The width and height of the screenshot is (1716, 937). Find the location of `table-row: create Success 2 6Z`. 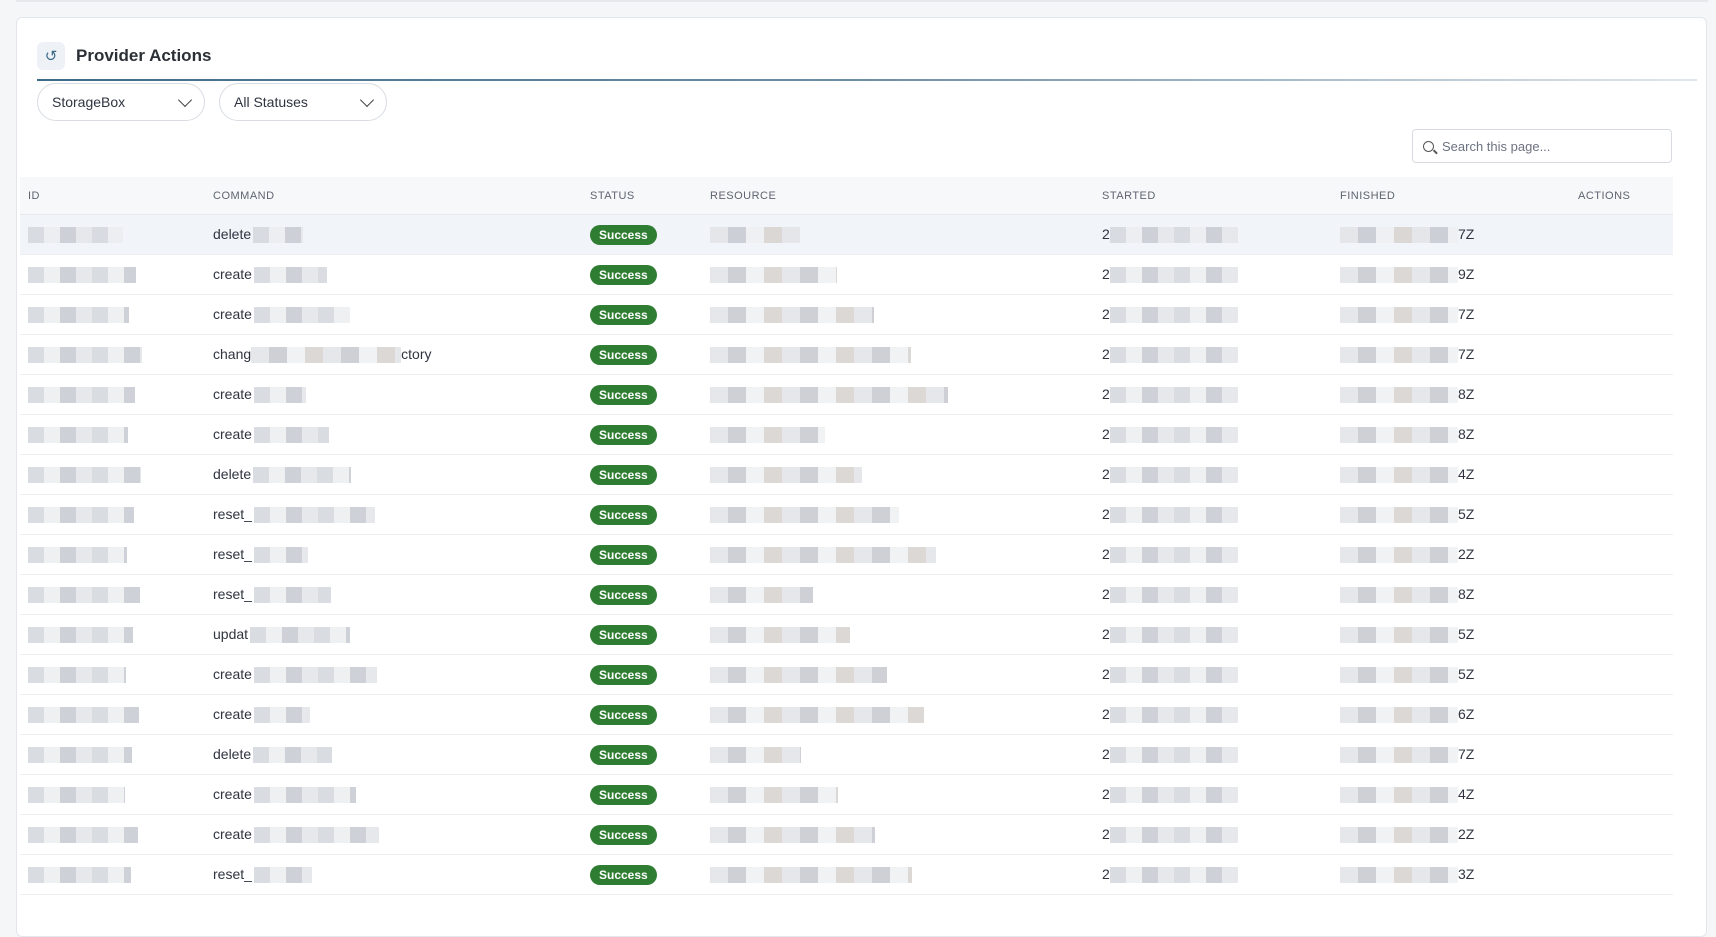

table-row: create Success 2 6Z is located at coordinates (846, 714).